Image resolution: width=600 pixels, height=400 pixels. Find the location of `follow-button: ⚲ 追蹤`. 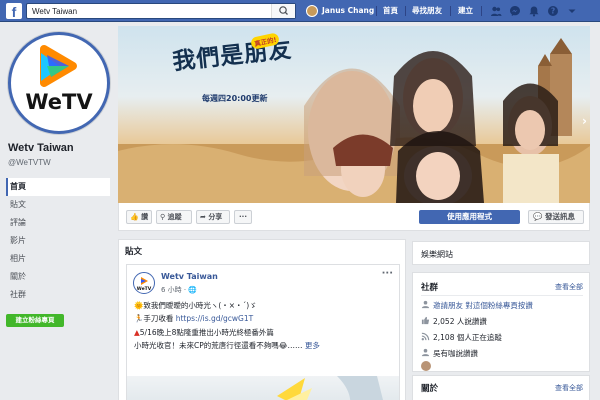

follow-button: ⚲ 追蹤 is located at coordinates (174, 217).